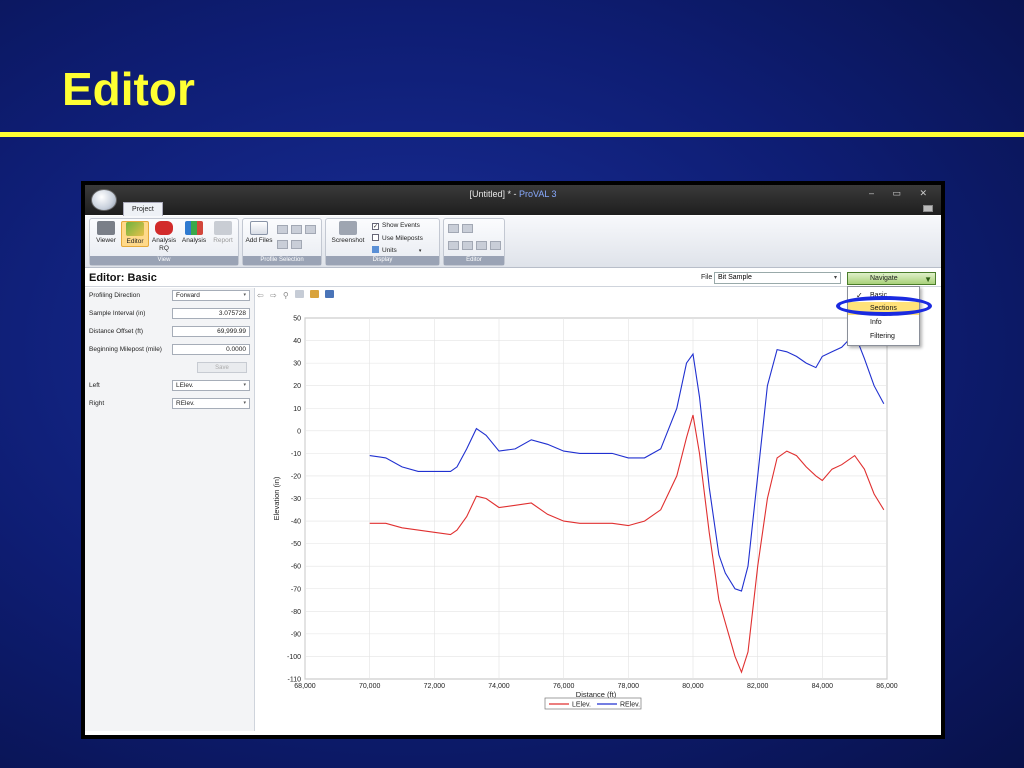 The height and width of the screenshot is (768, 1024). Describe the element at coordinates (876, 322) in the screenshot. I see `menu-item-info-label: Info` at that location.